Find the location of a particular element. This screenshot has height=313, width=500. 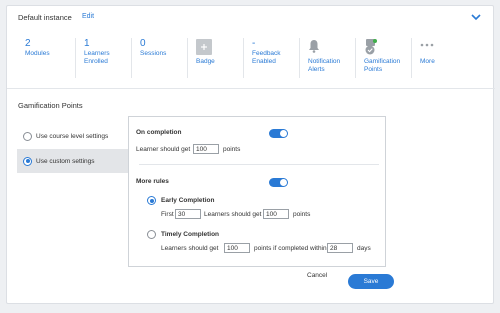

stat-label: Sessions is located at coordinates (153, 53).